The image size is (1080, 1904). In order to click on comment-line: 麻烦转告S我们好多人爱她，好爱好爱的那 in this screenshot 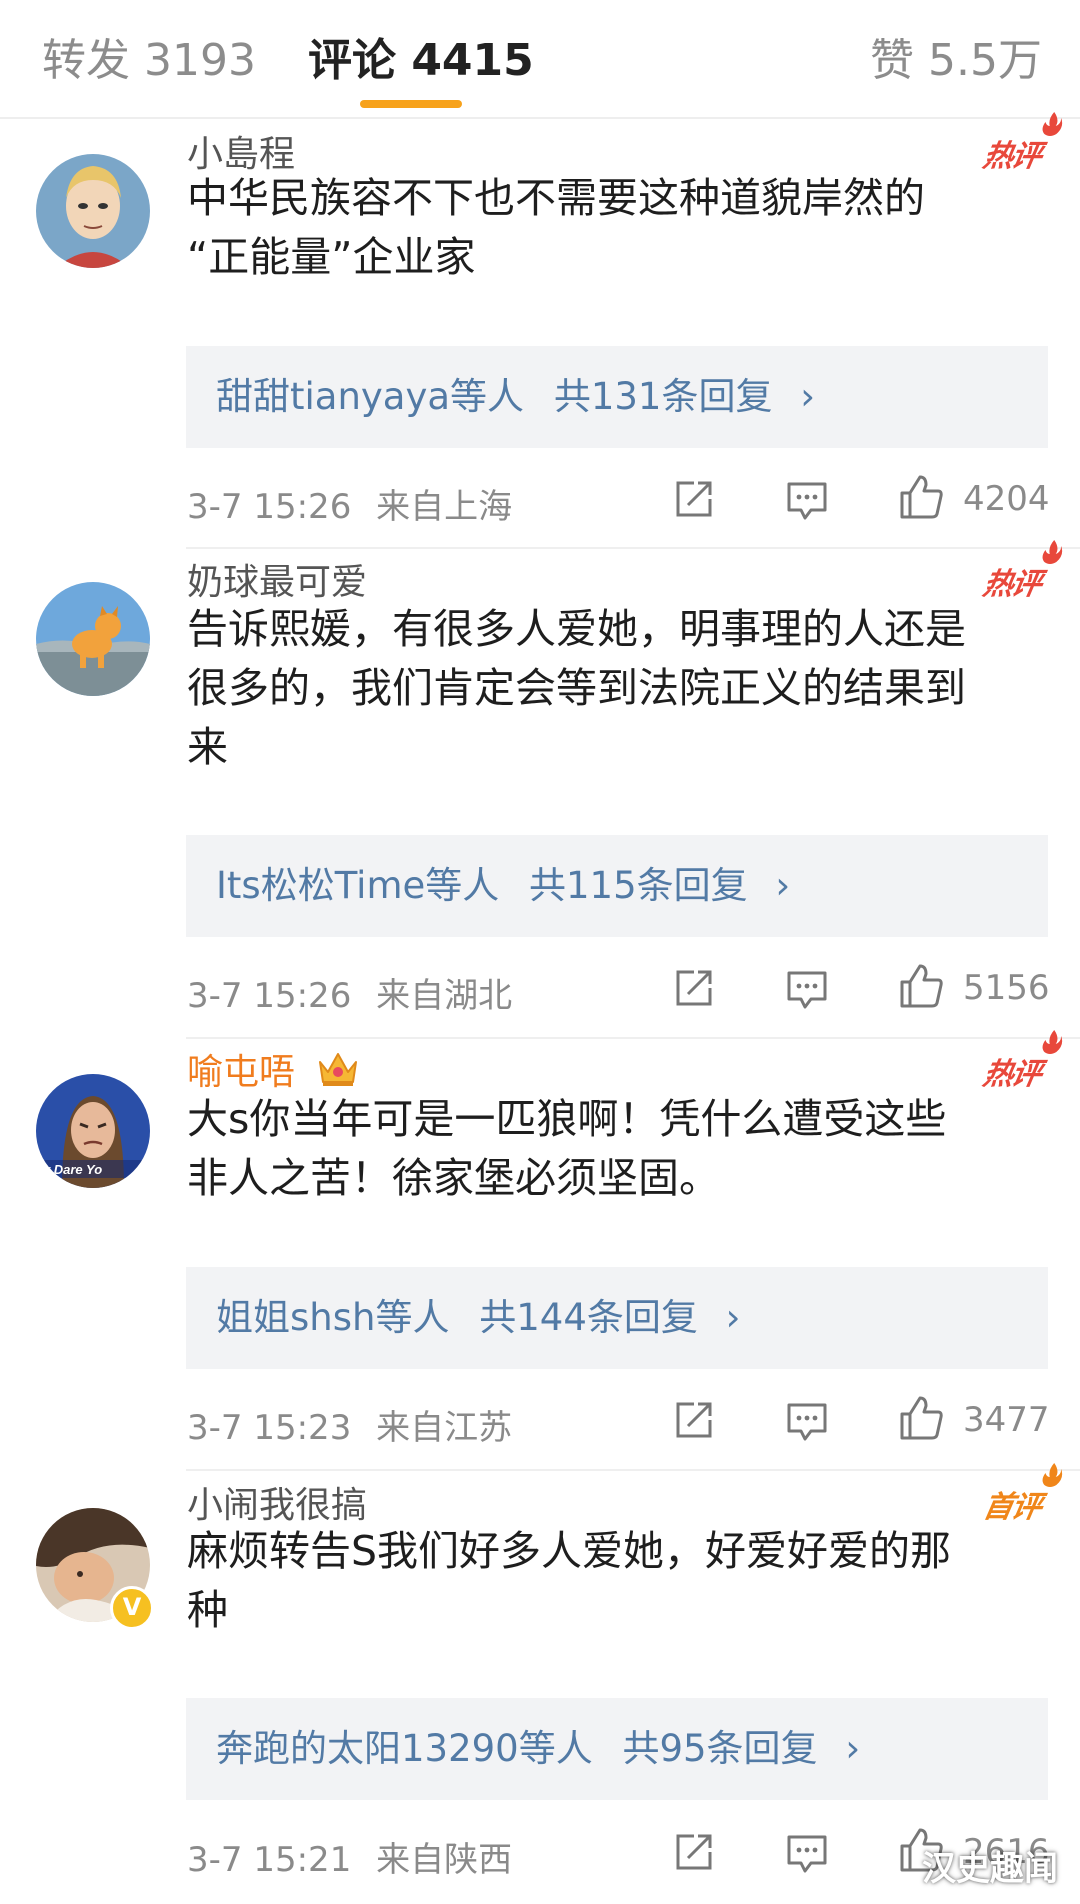, I will do `click(569, 1551)`.